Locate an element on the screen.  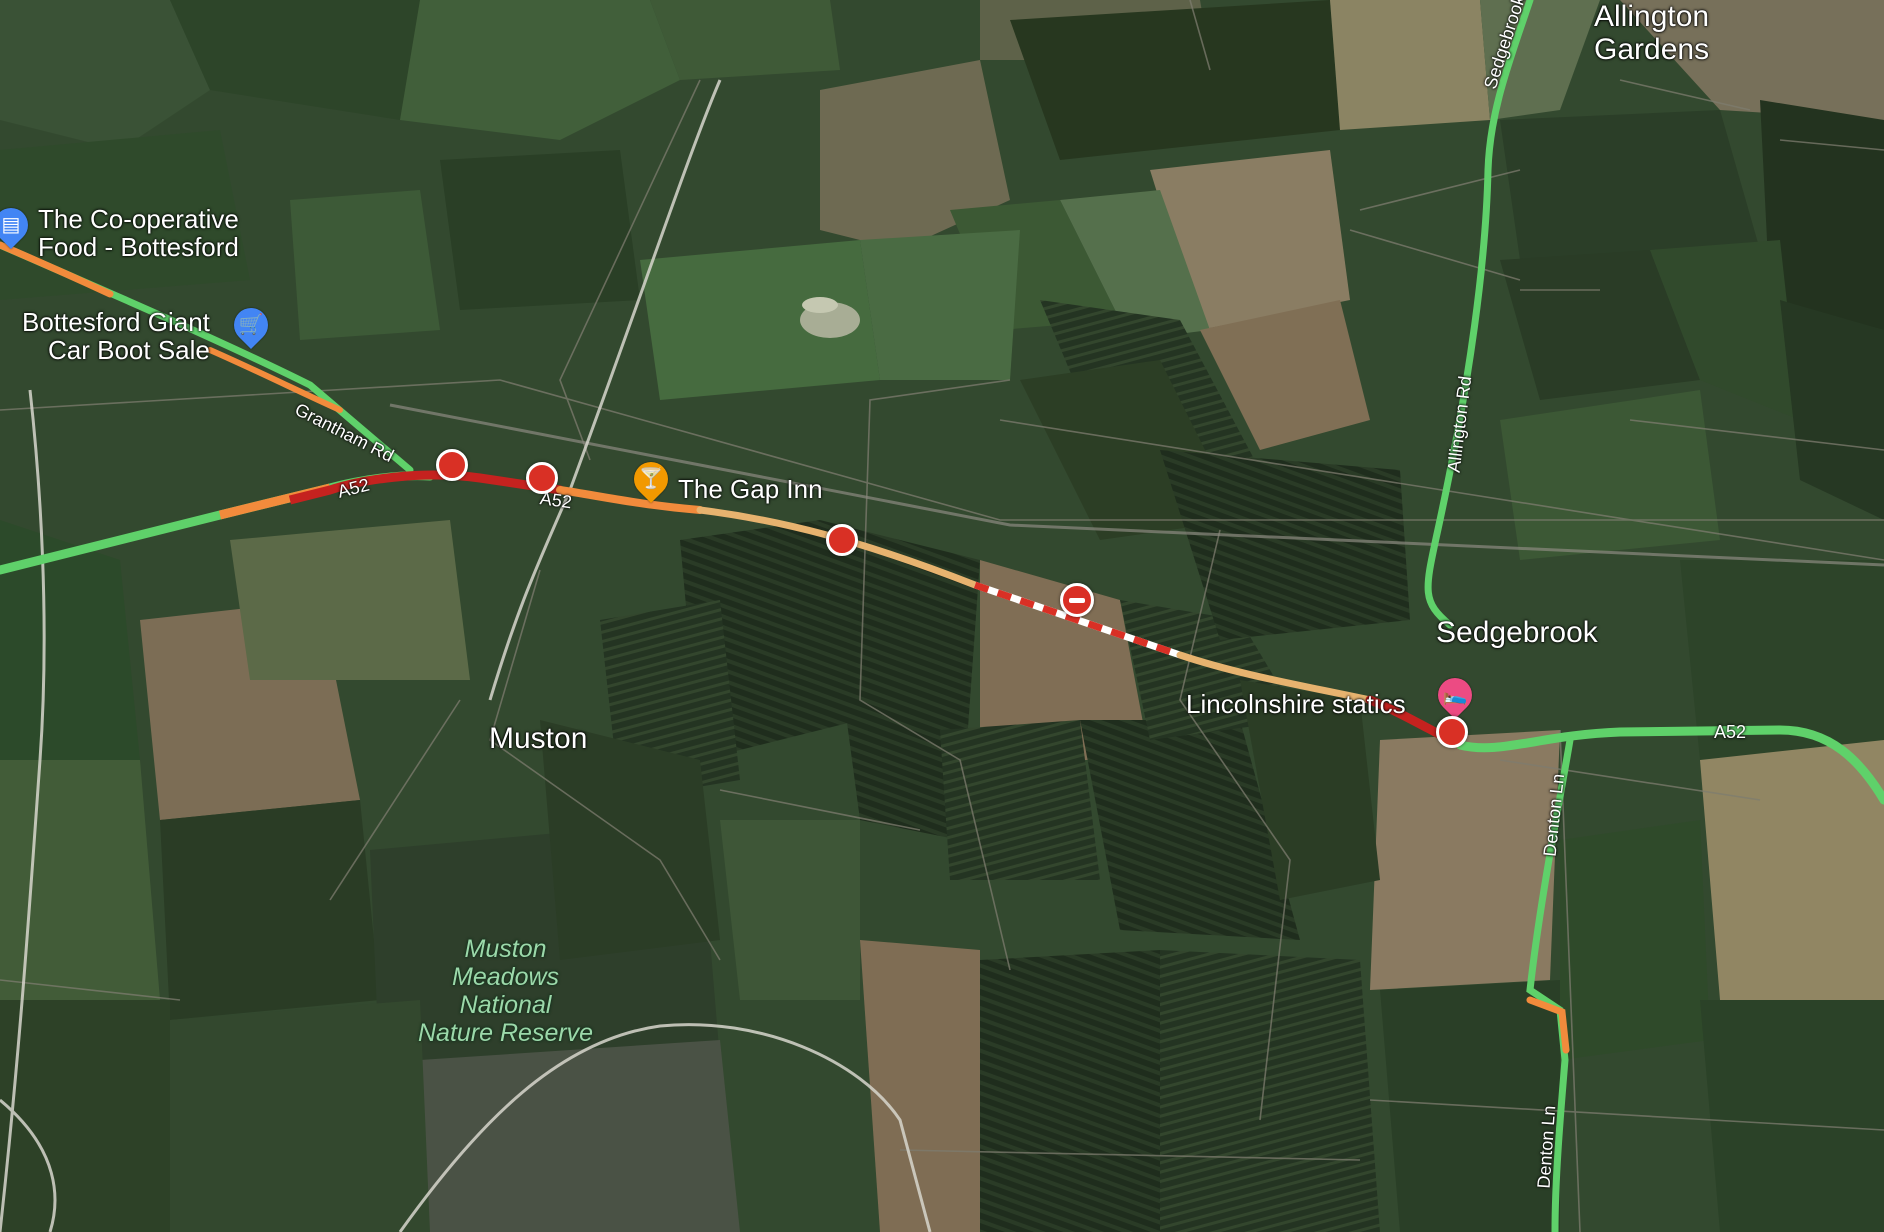
park-label-line-2: Meadows is located at coordinates (506, 977).